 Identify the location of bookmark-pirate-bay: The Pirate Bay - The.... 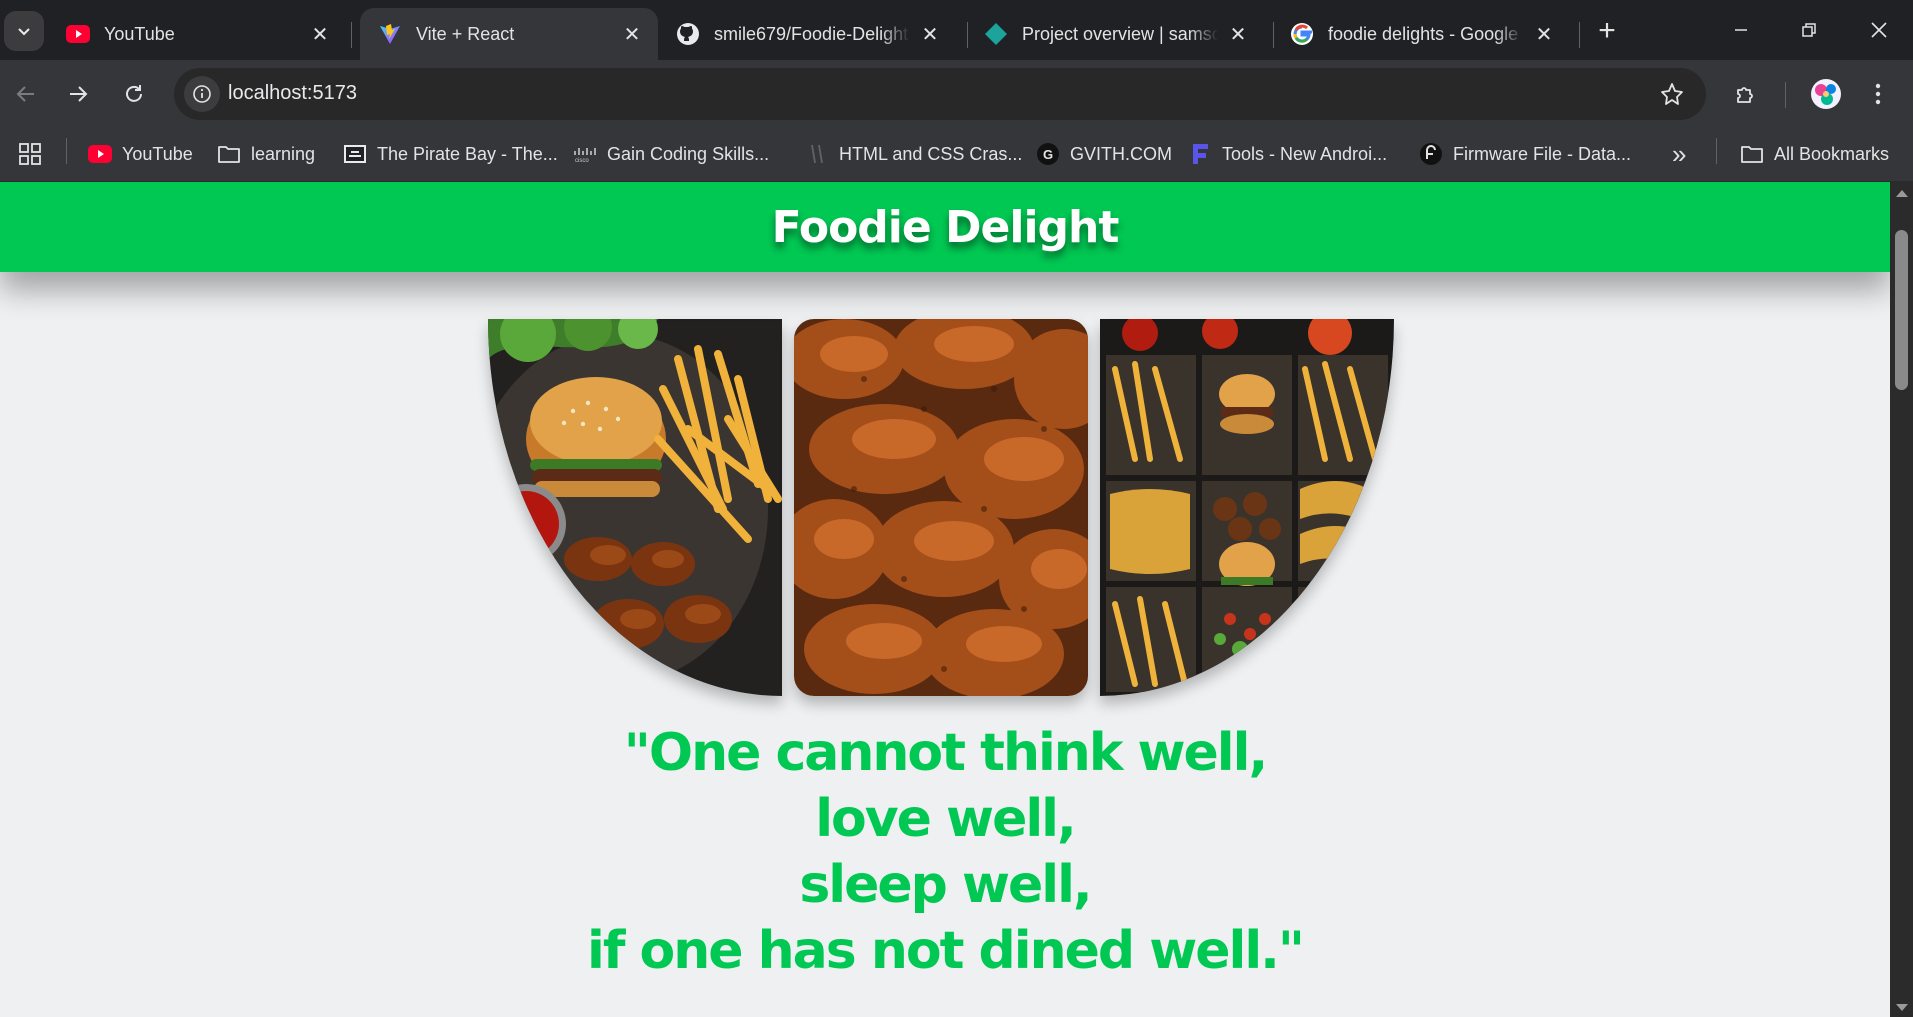
(450, 154).